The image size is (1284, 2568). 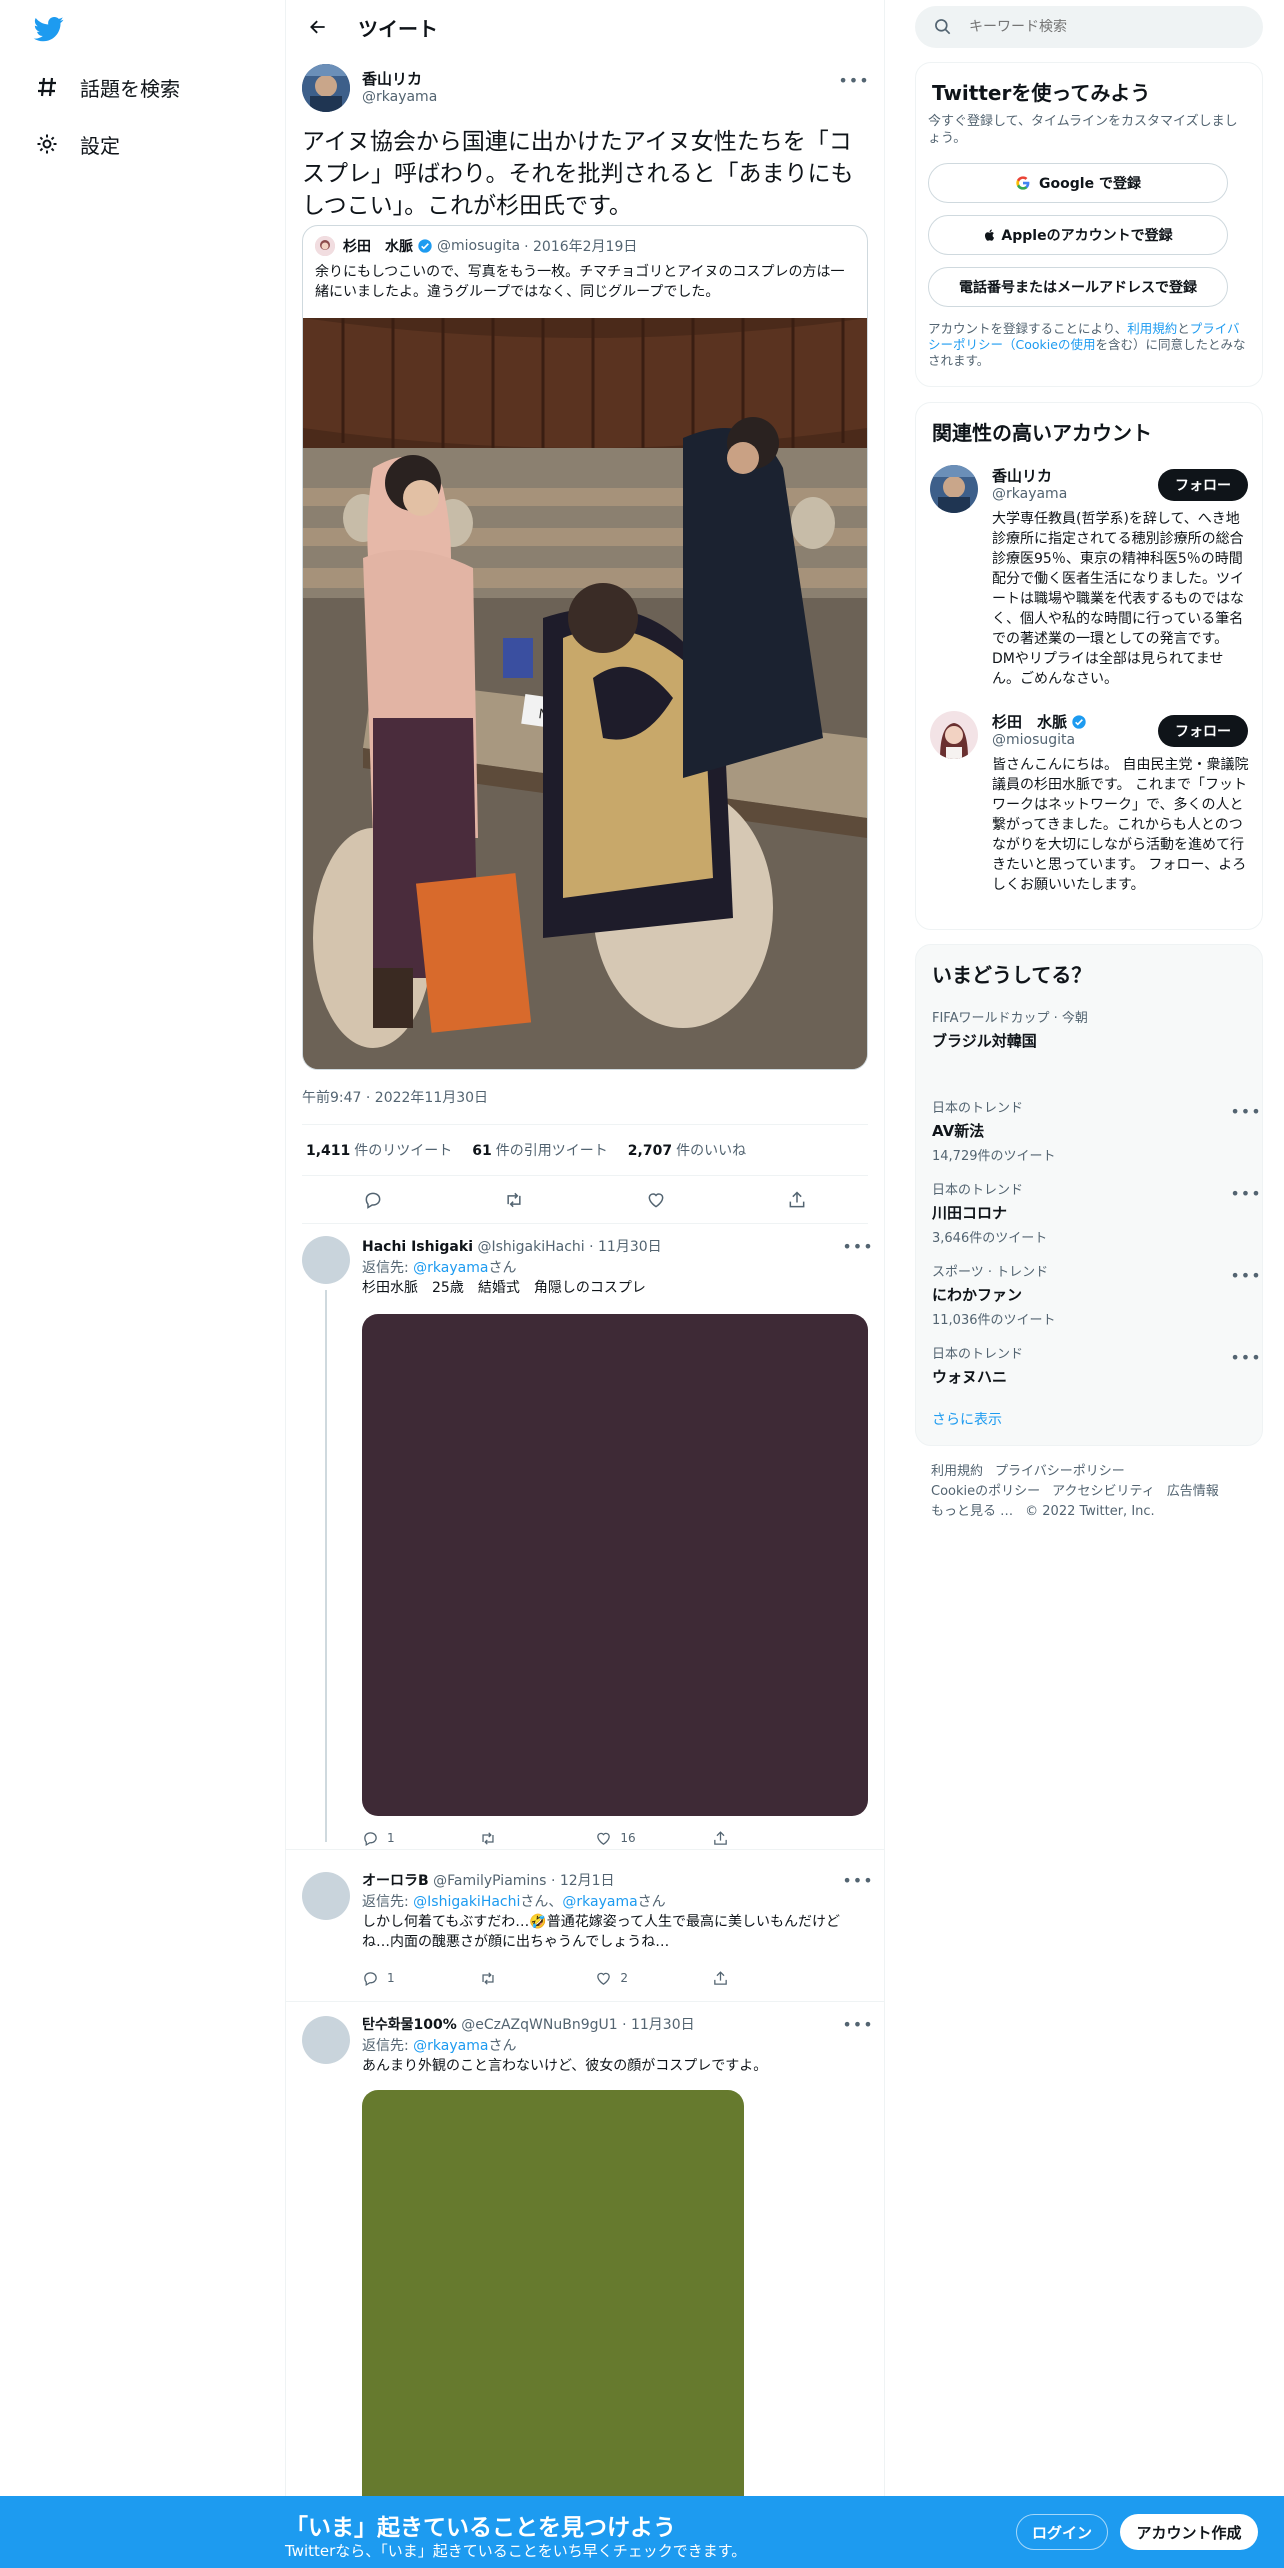 What do you see at coordinates (1029, 721) in the screenshot?
I see `related-account-name: 杉田 水脈` at bounding box center [1029, 721].